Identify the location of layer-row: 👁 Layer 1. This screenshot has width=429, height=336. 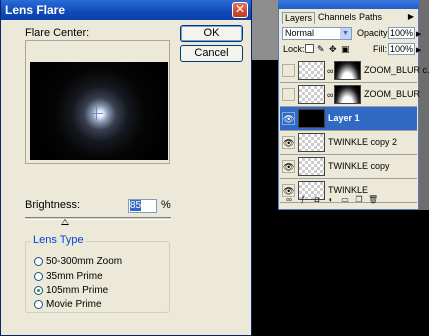
(348, 119).